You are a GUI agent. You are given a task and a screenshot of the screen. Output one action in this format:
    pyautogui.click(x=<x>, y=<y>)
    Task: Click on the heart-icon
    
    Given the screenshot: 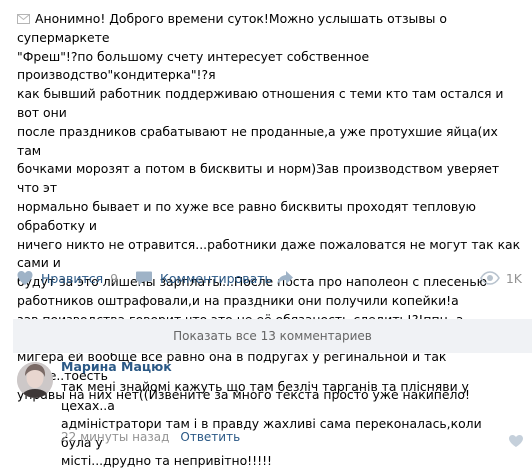 What is the action you would take?
    pyautogui.click(x=25, y=278)
    